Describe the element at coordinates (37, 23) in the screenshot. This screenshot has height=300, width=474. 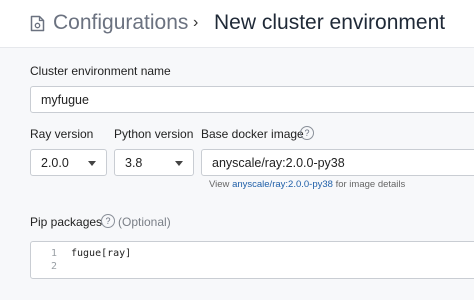
I see `document-settings-icon` at that location.